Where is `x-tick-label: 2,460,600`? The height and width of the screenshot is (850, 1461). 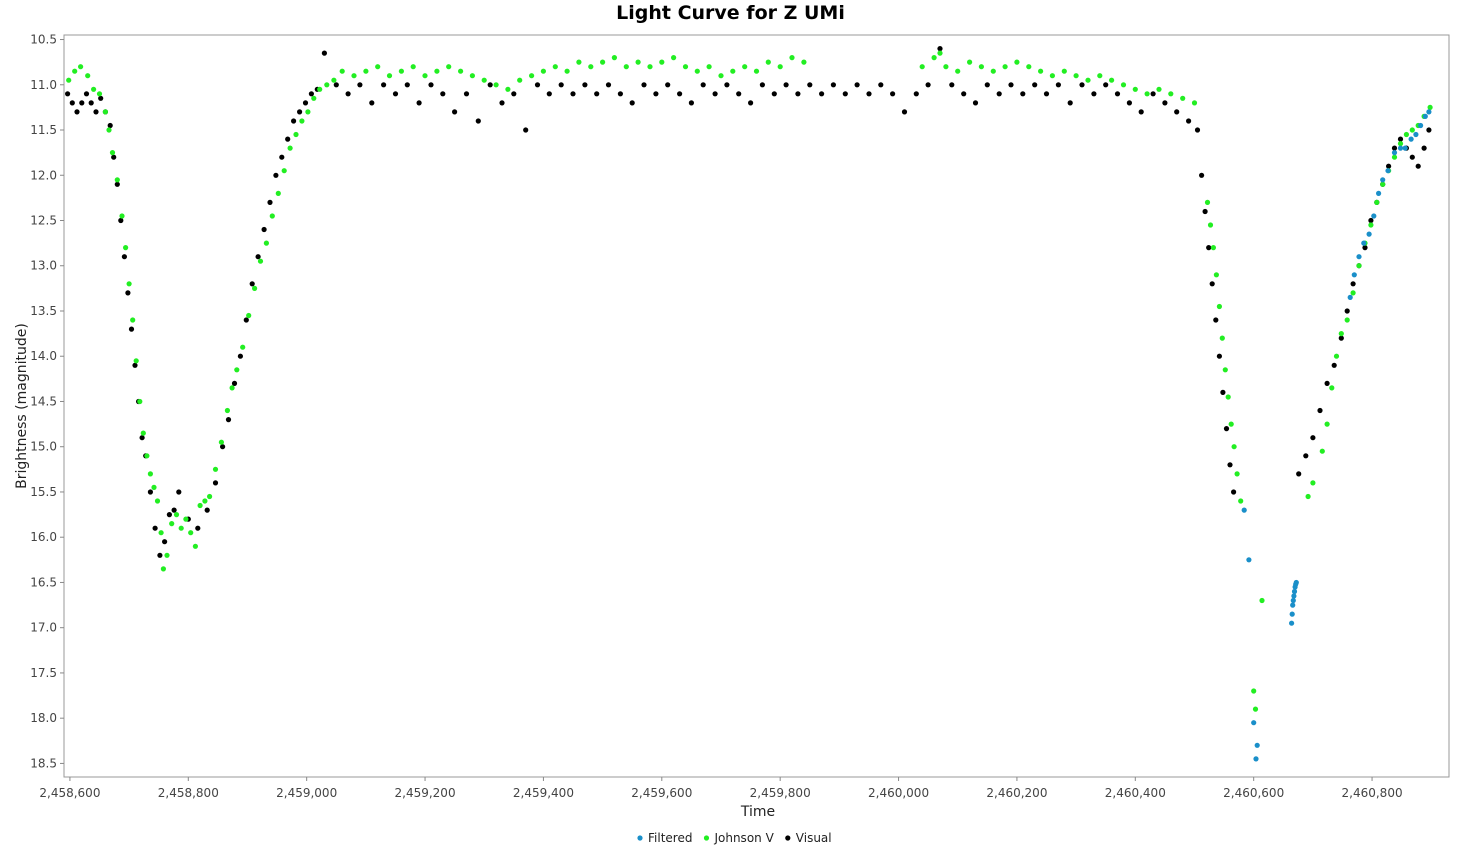 x-tick-label: 2,460,600 is located at coordinates (1253, 793).